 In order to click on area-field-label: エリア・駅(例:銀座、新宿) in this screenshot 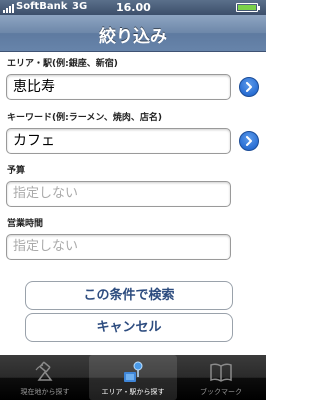, I will do `click(62, 64)`.